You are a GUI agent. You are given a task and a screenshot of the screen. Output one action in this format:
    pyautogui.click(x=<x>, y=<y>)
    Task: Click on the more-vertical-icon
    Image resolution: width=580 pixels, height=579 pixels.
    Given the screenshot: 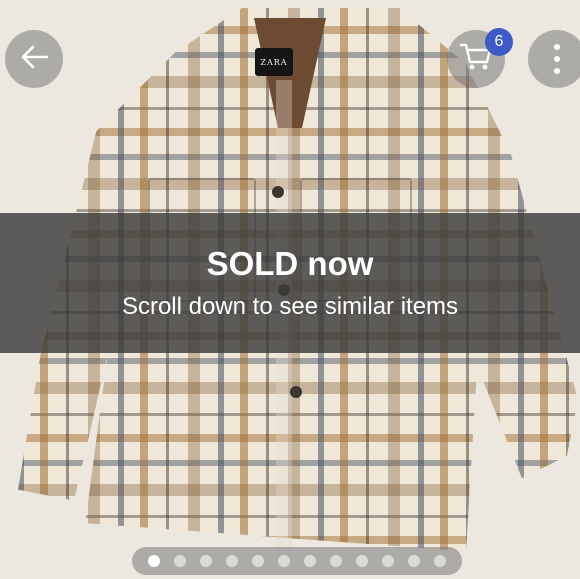 What is the action you would take?
    pyautogui.click(x=557, y=59)
    